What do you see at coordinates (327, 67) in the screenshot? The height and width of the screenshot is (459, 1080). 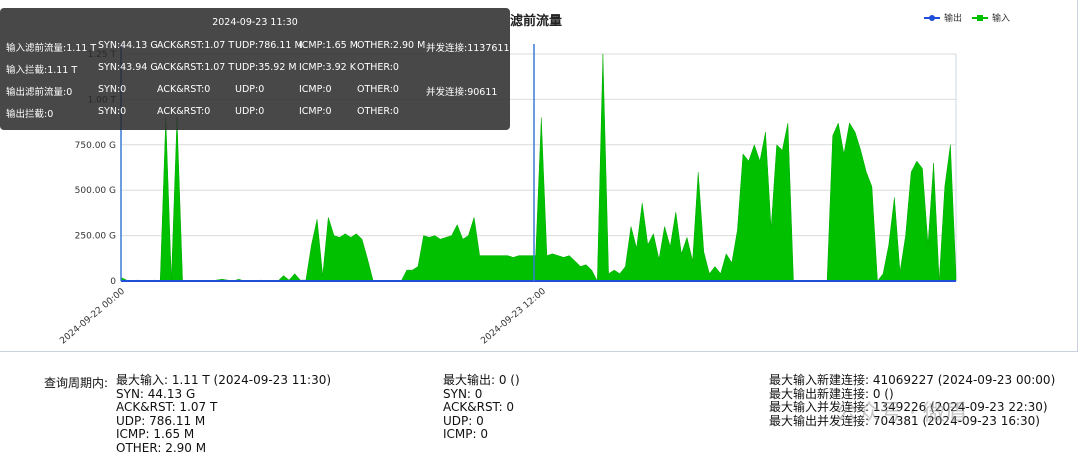 I see `tooltip-cell: ICMP:3.92 K` at bounding box center [327, 67].